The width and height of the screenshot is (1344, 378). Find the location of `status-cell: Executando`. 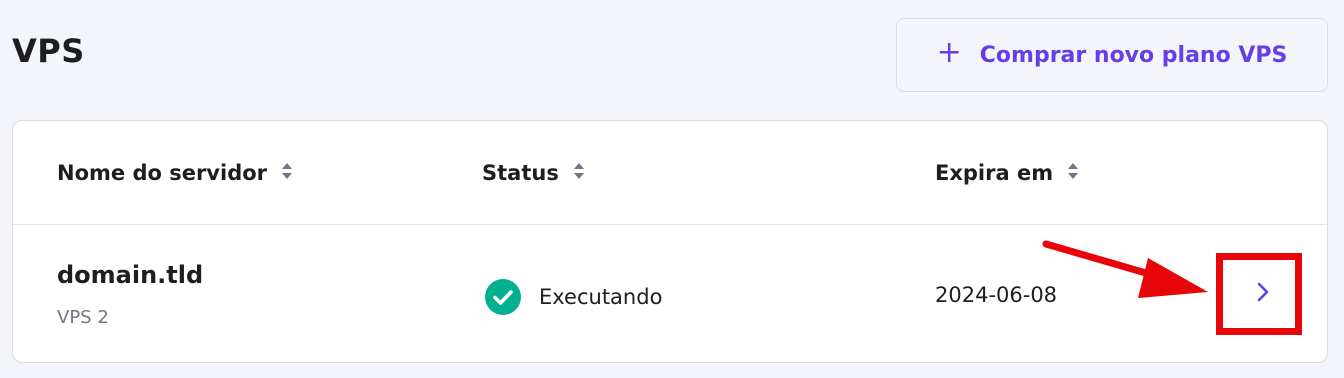

status-cell: Executando is located at coordinates (573, 297).